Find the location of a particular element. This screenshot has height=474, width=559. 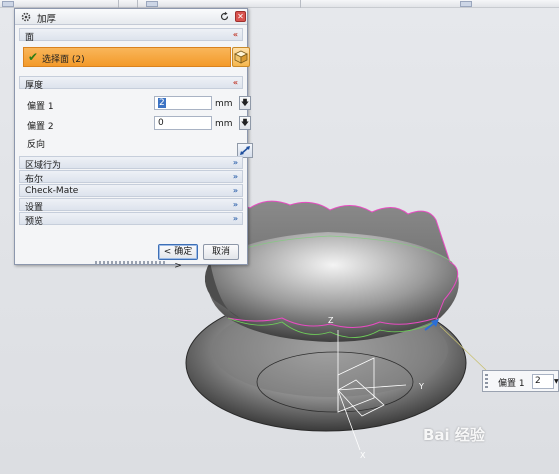

cube-icon is located at coordinates (241, 57).